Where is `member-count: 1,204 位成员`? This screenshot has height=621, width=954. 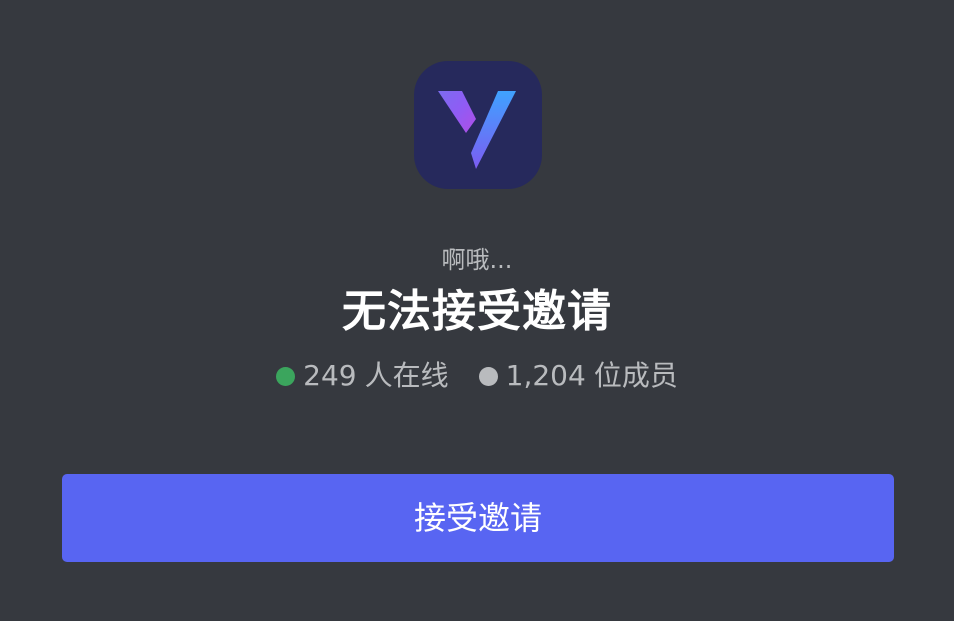 member-count: 1,204 位成员 is located at coordinates (578, 376).